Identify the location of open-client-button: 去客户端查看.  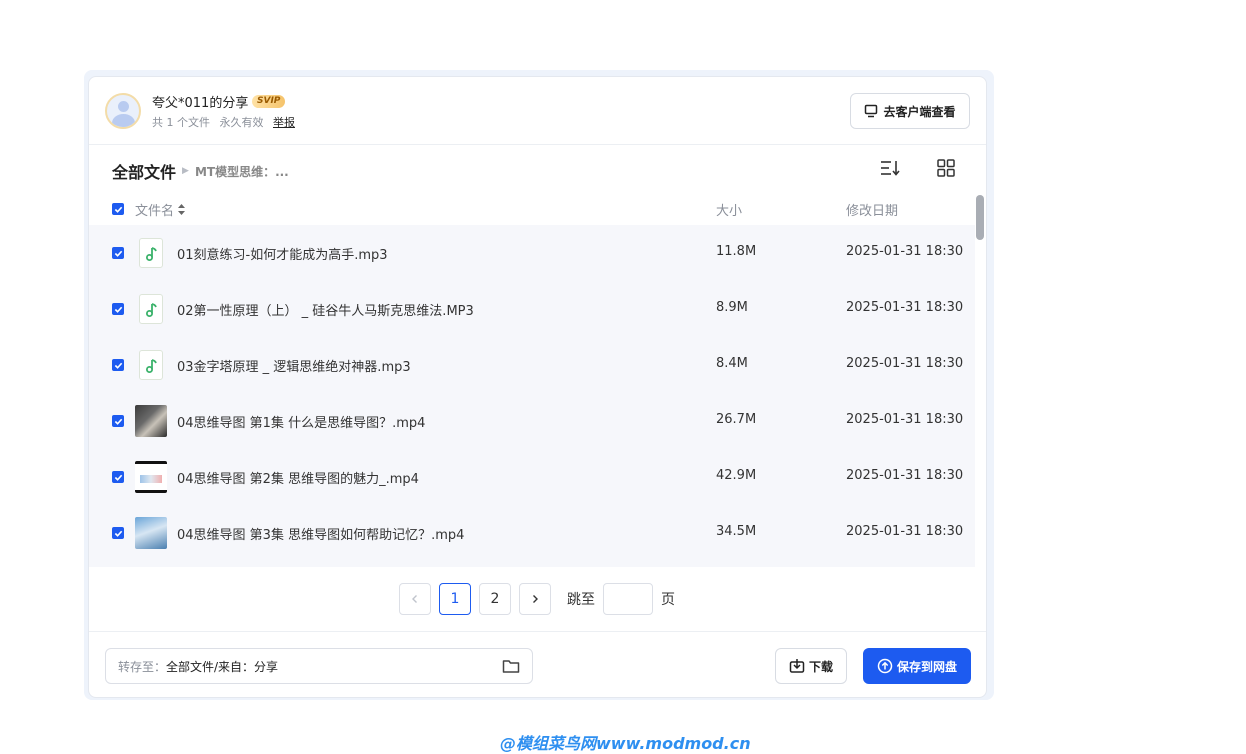
(910, 111).